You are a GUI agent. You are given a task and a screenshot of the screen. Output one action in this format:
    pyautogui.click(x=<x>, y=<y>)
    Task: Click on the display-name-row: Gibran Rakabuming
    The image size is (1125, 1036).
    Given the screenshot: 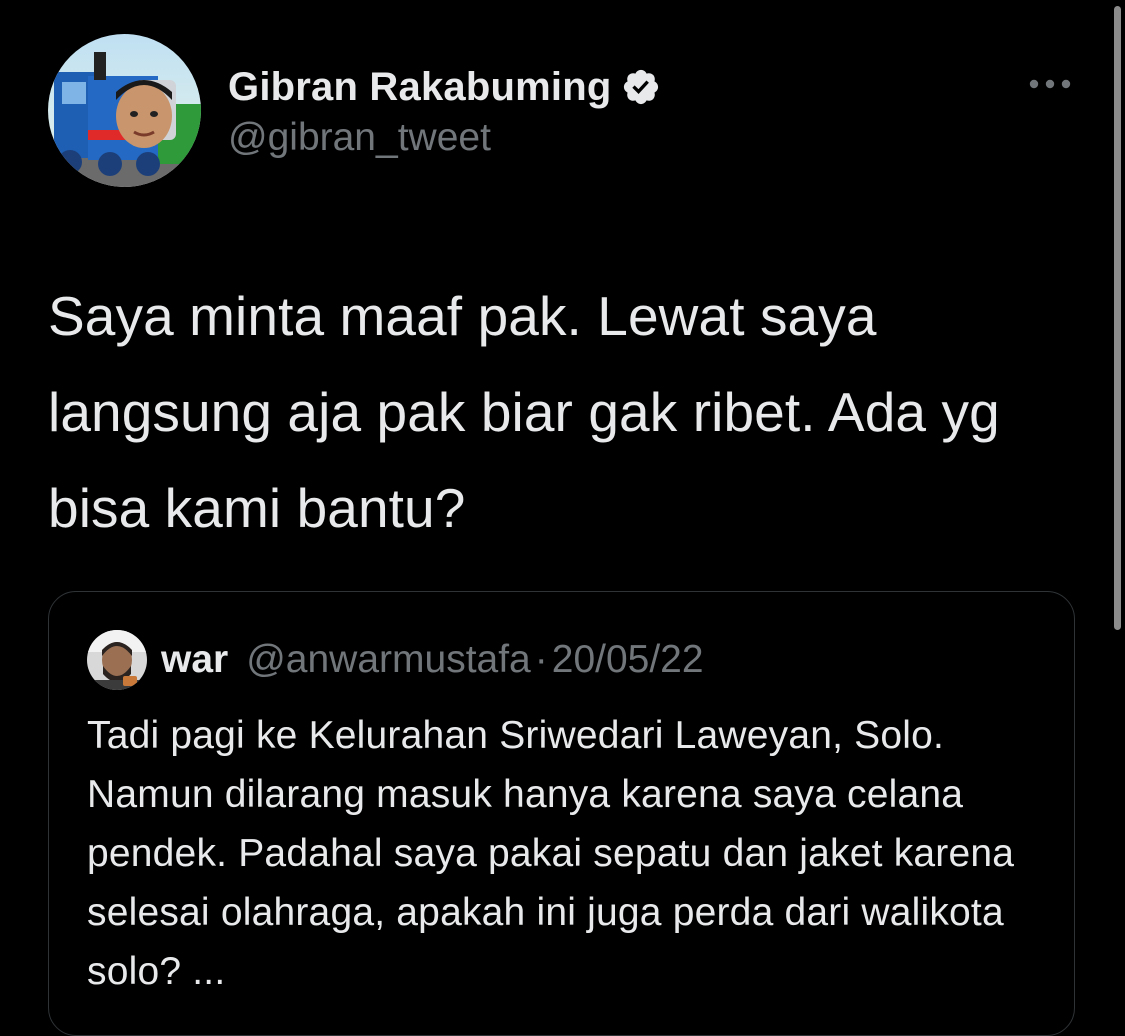 What is the action you would take?
    pyautogui.click(x=444, y=87)
    